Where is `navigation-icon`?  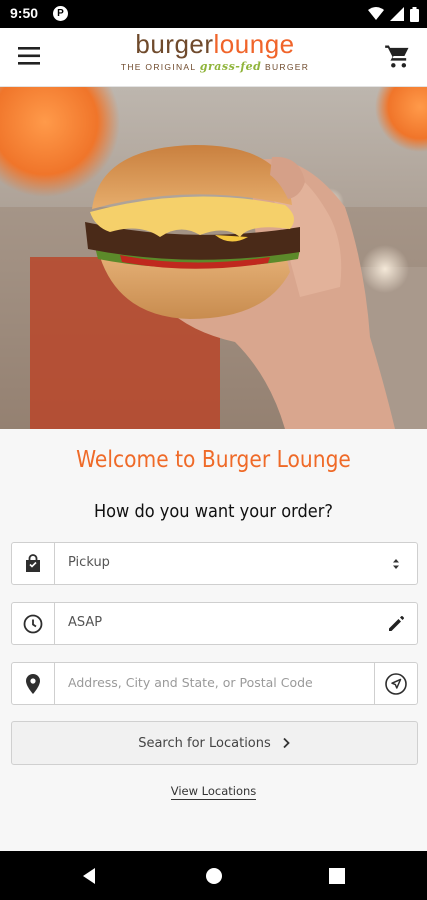 navigation-icon is located at coordinates (395, 683).